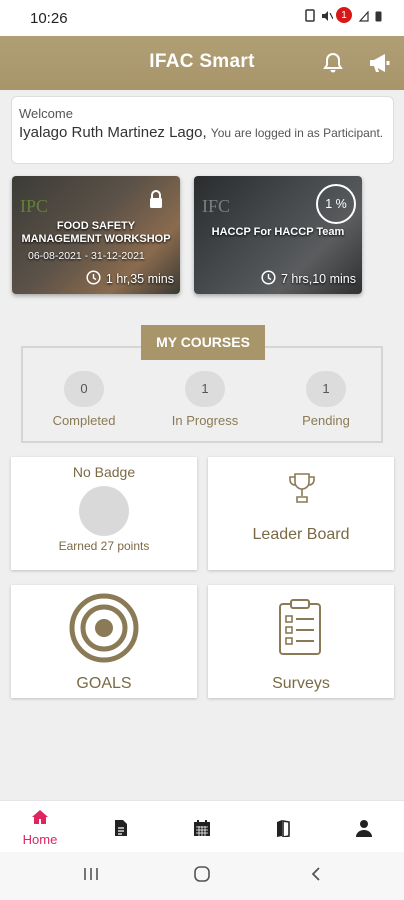 The image size is (404, 900). What do you see at coordinates (49, 18) in the screenshot?
I see `status-time: 10:26` at bounding box center [49, 18].